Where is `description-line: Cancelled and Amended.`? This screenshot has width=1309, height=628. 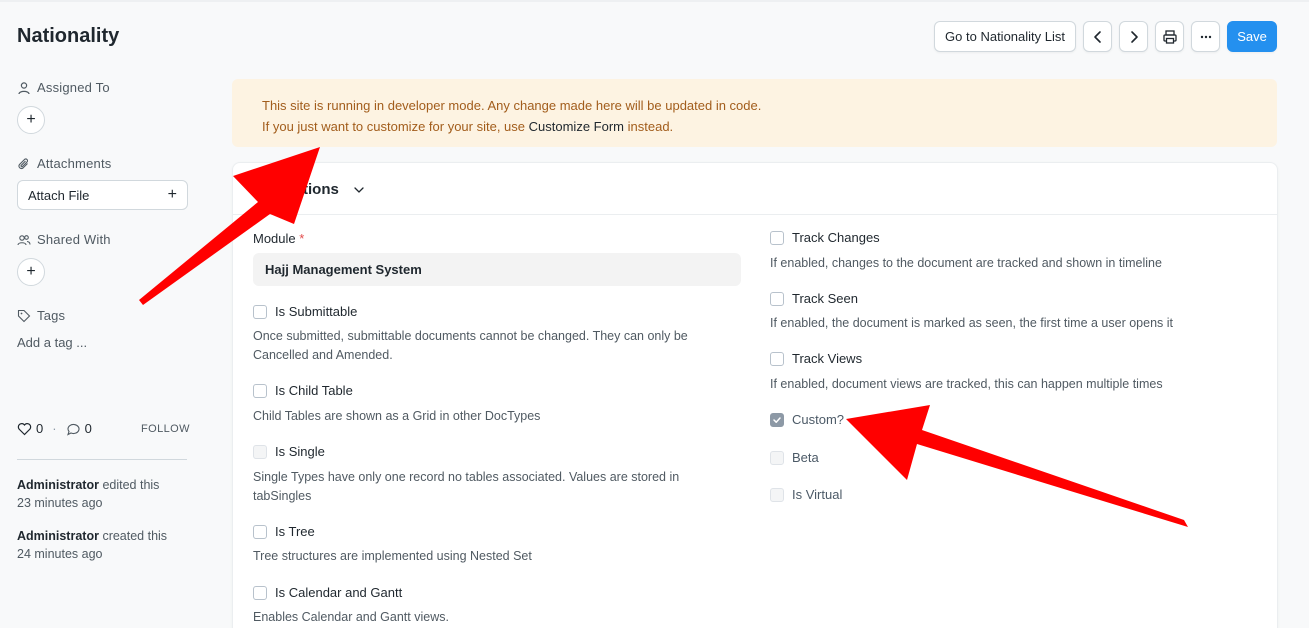
description-line: Cancelled and Amended. is located at coordinates (323, 355).